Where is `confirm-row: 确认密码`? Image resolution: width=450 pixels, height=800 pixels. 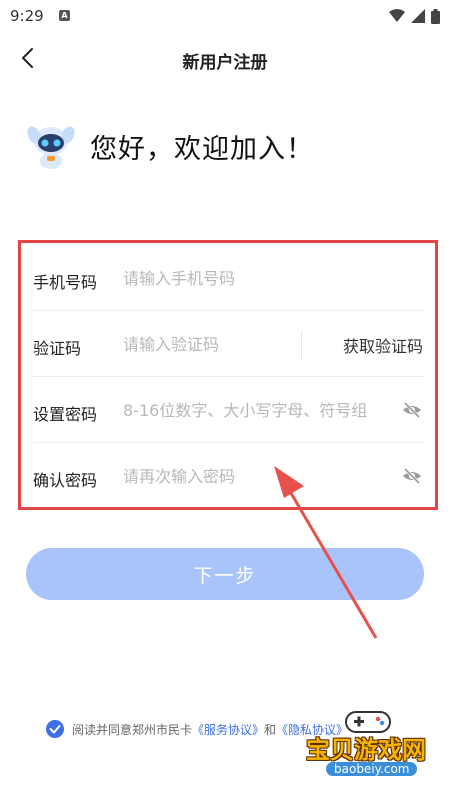 confirm-row: 确认密码 is located at coordinates (228, 476).